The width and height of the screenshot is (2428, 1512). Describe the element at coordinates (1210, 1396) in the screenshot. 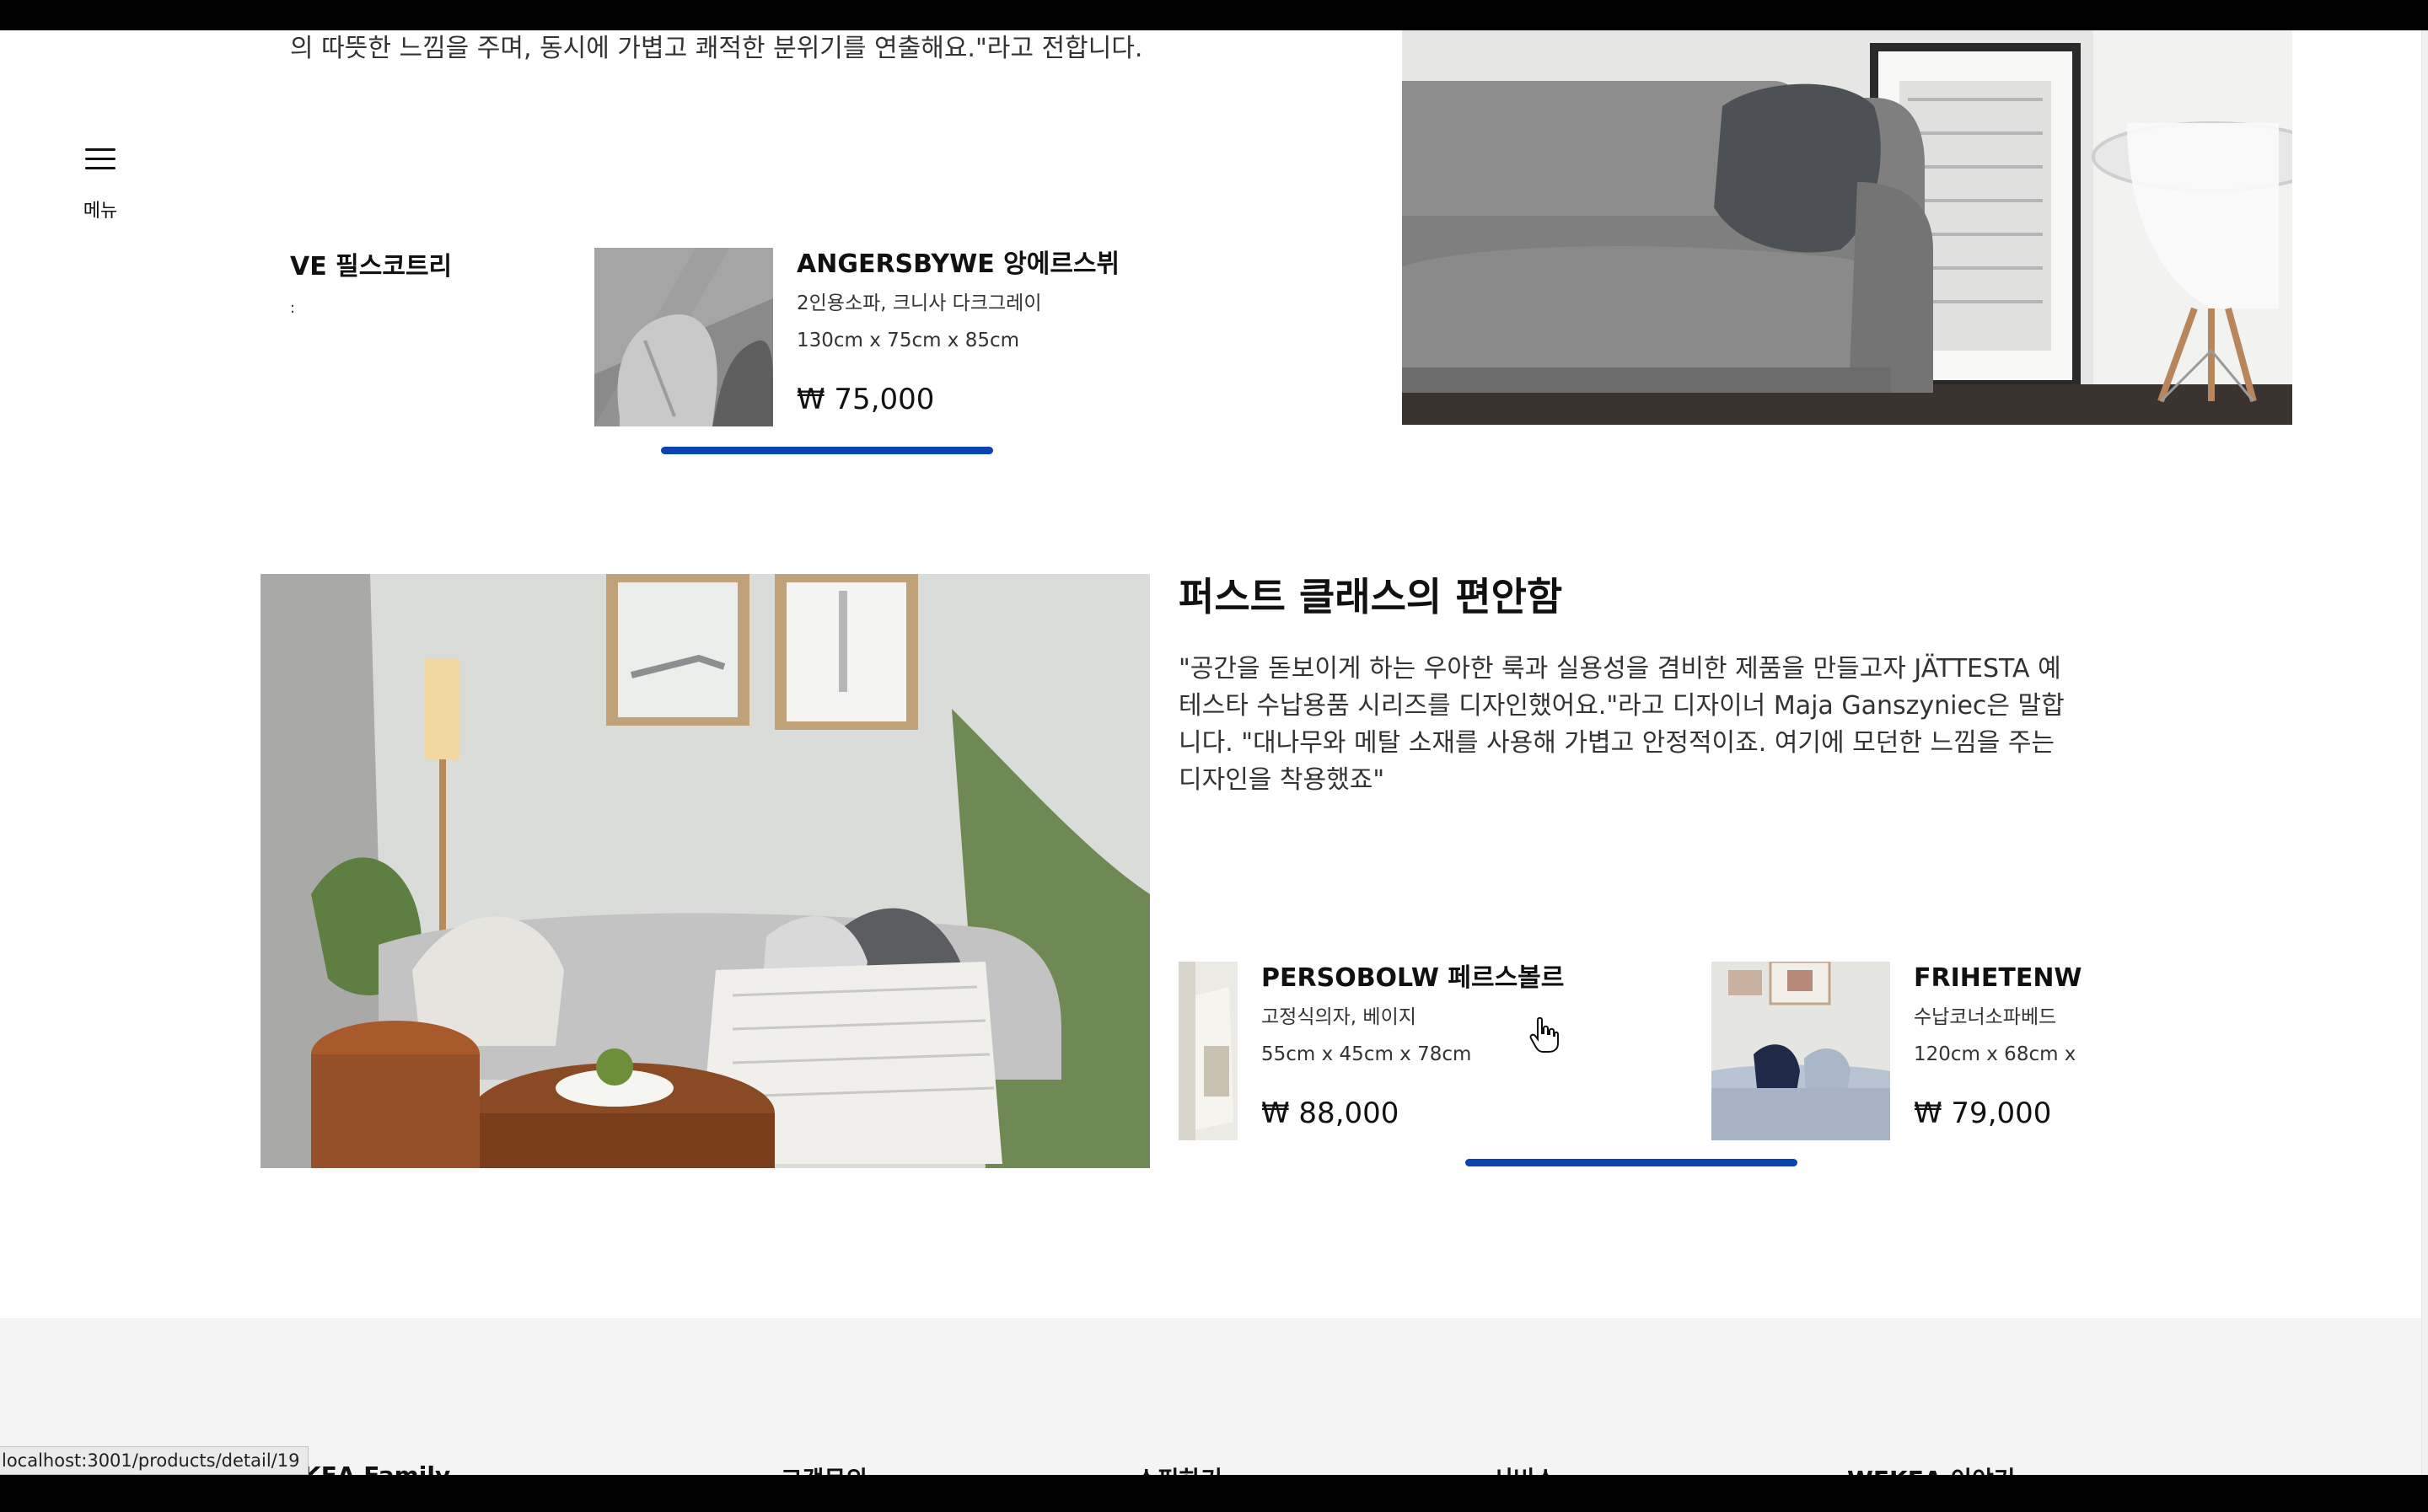

I see `site-footer: WEKEA Family 고객문의 쇼핑하기 서비스 WEKEA 이야기` at that location.